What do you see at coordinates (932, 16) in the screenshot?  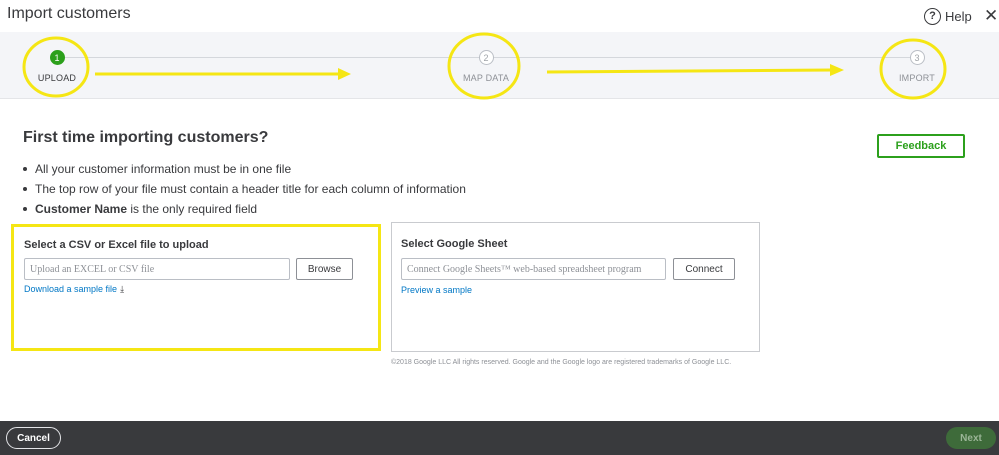 I see `help-circle-icon: ?` at bounding box center [932, 16].